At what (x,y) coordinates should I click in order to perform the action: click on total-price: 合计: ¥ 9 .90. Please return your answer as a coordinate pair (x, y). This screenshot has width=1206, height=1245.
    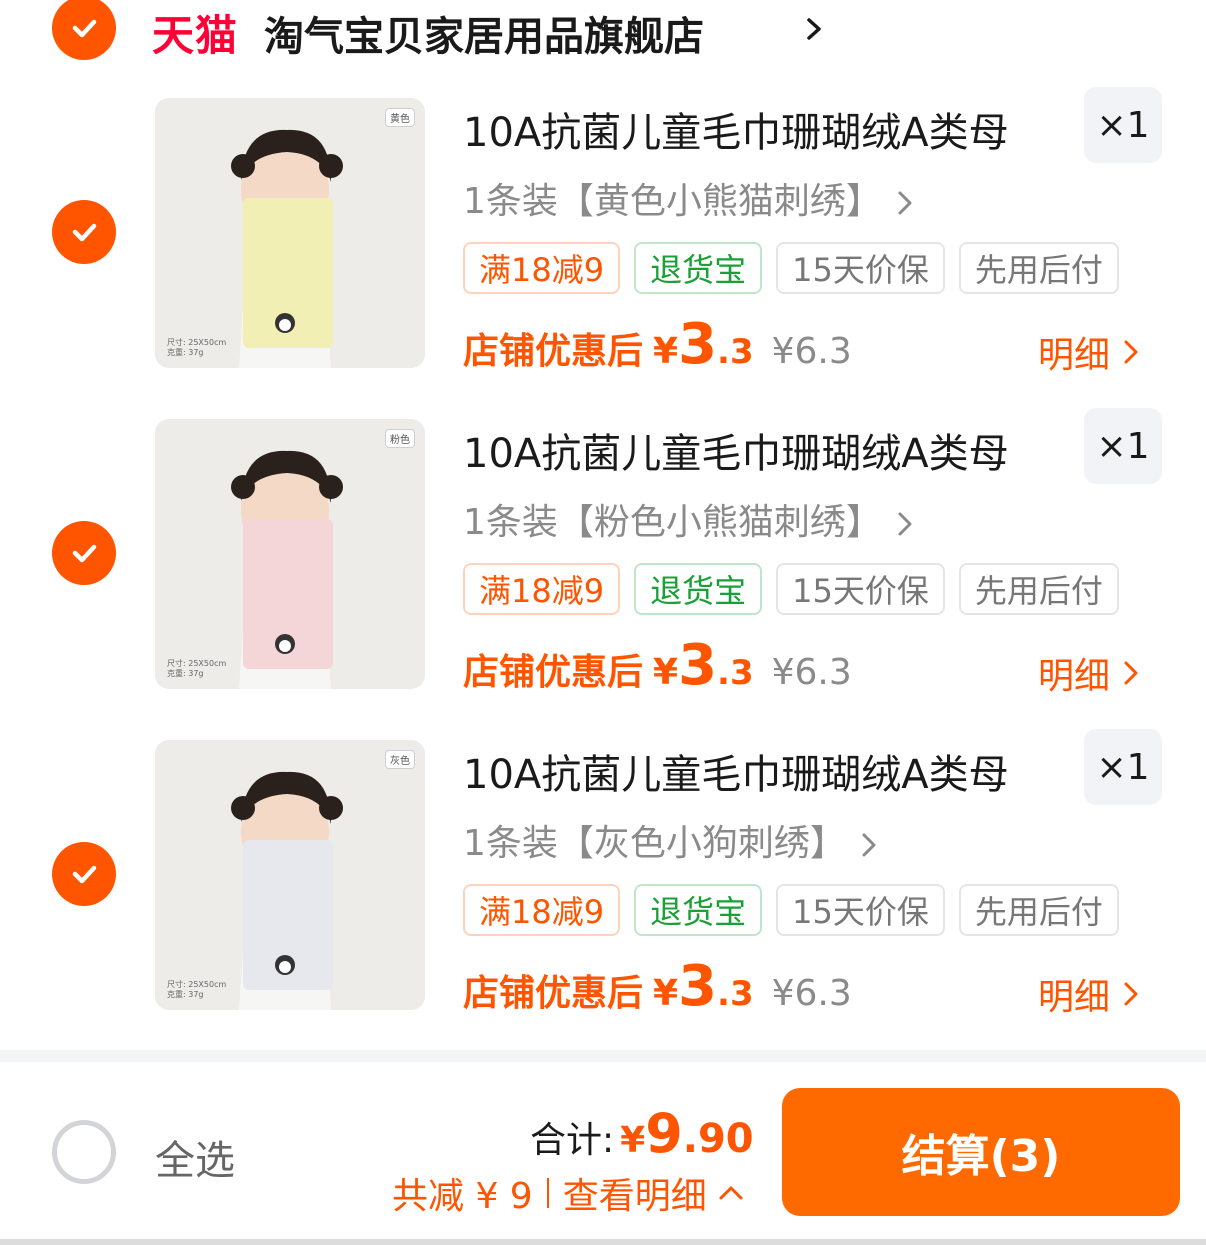
    Looking at the image, I should click on (642, 1133).